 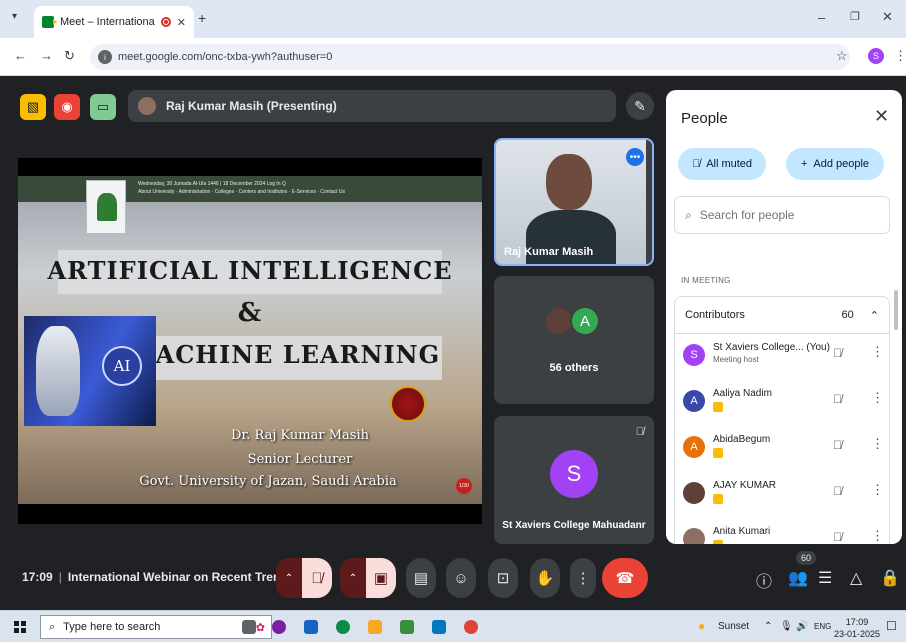 What do you see at coordinates (857, 622) in the screenshot?
I see `clock-time: 17:09` at bounding box center [857, 622].